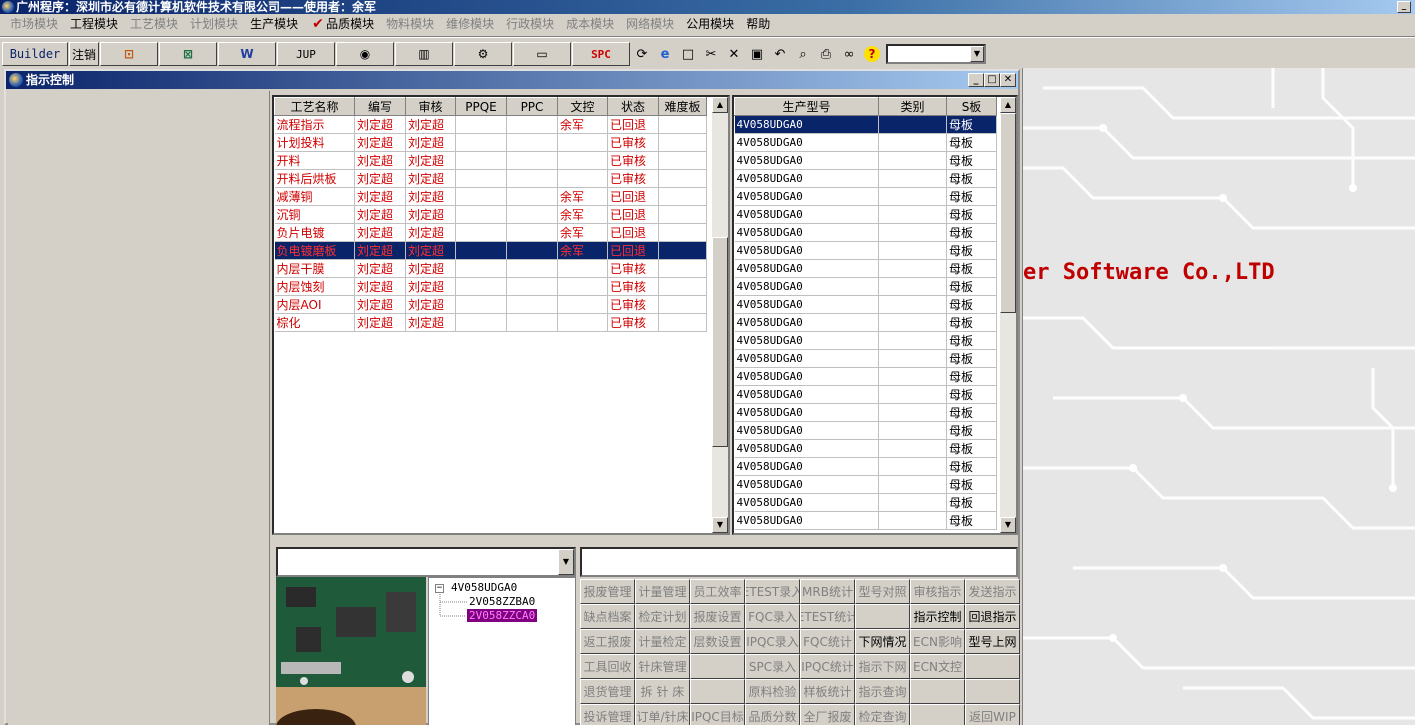 The width and height of the screenshot is (1415, 725). I want to click on function-button: ETEST录入, so click(772, 591).